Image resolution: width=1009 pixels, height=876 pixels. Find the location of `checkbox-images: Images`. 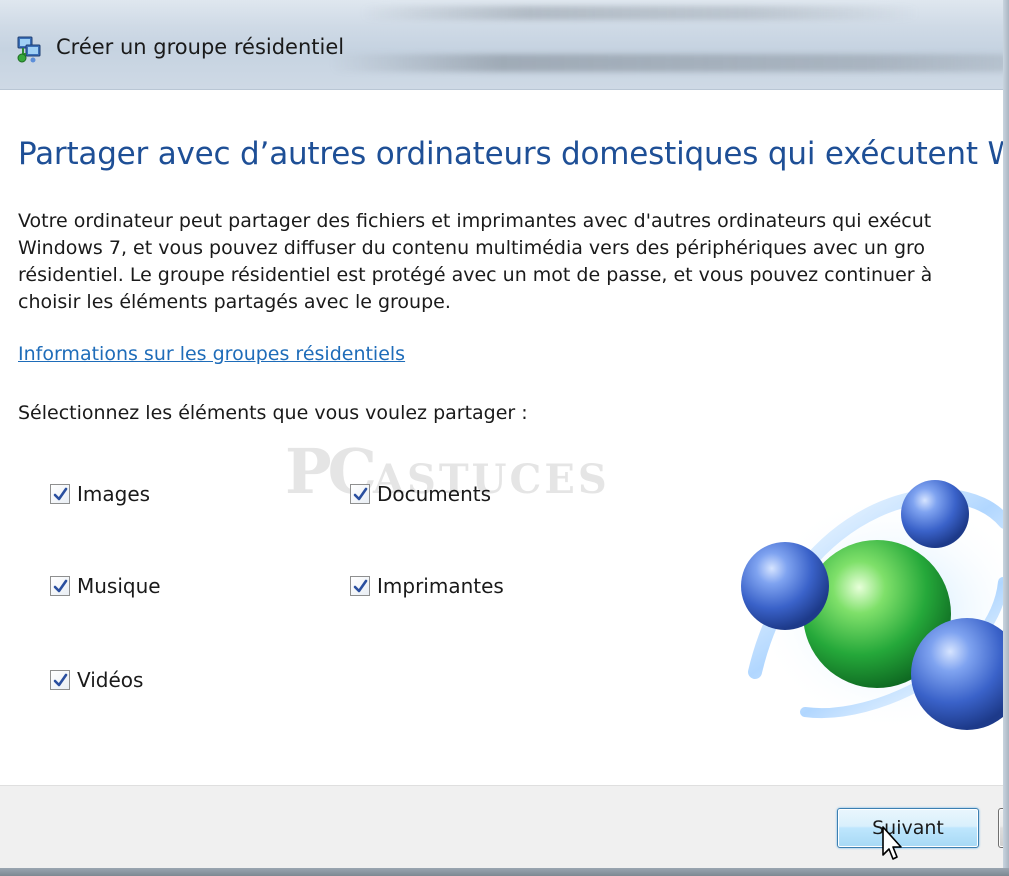

checkbox-images: Images is located at coordinates (100, 494).